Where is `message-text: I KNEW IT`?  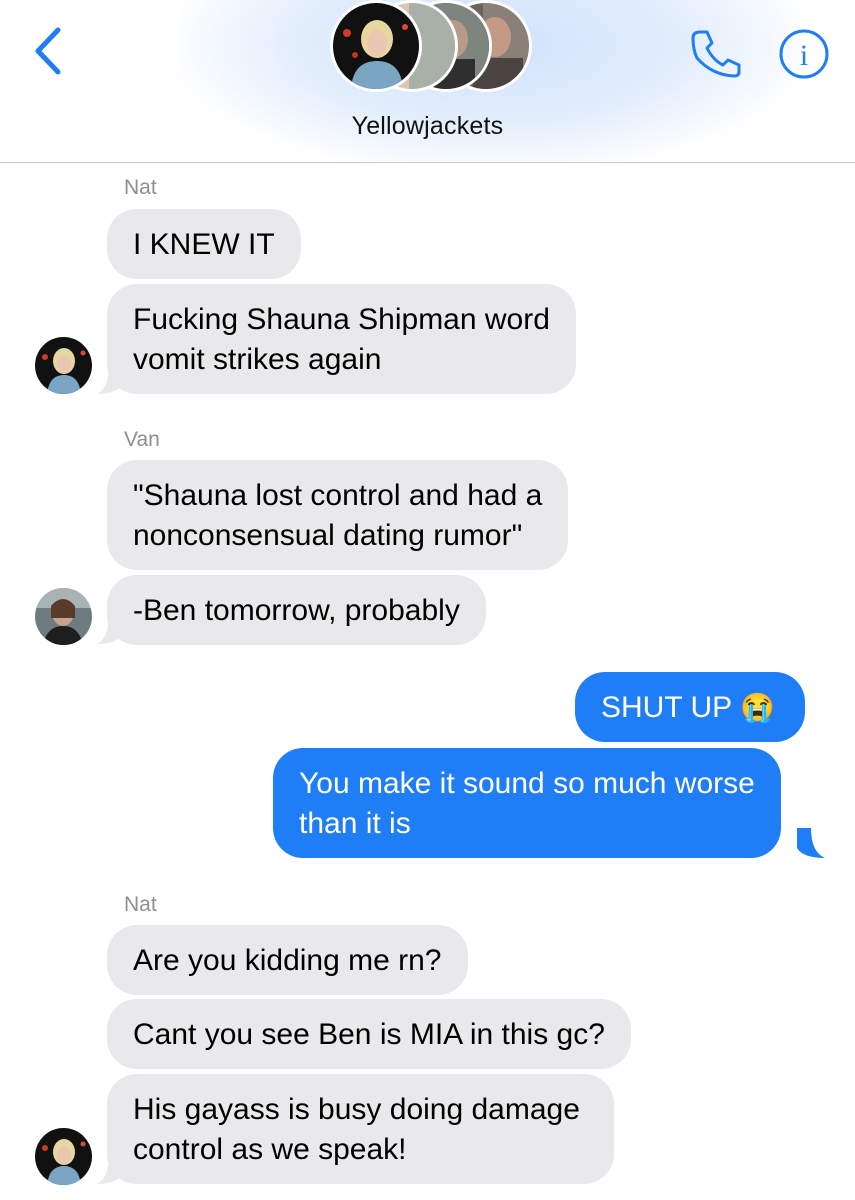
message-text: I KNEW IT is located at coordinates (204, 244).